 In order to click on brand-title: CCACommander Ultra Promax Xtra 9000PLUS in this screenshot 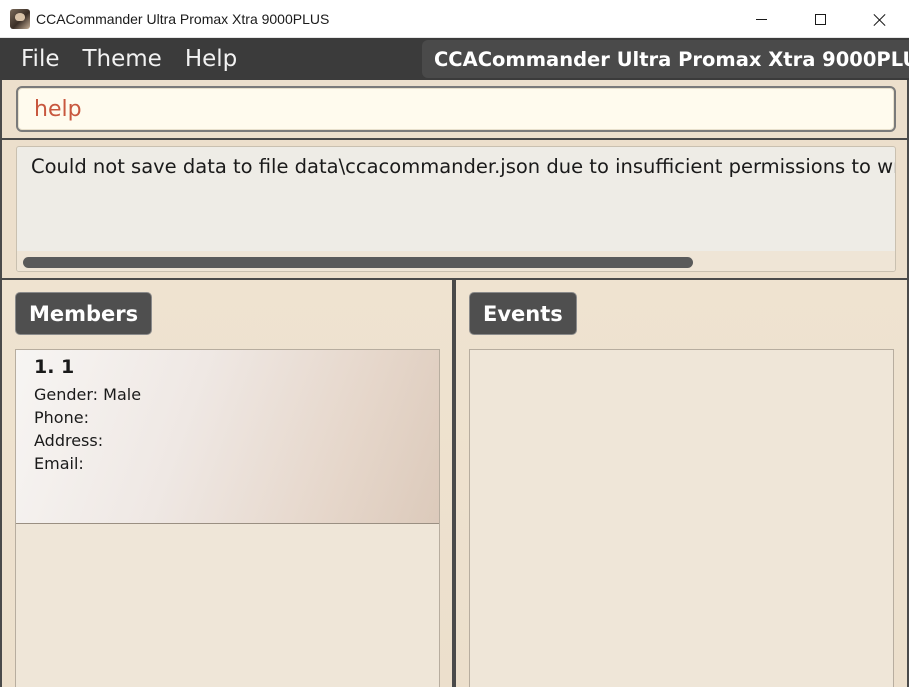, I will do `click(671, 59)`.